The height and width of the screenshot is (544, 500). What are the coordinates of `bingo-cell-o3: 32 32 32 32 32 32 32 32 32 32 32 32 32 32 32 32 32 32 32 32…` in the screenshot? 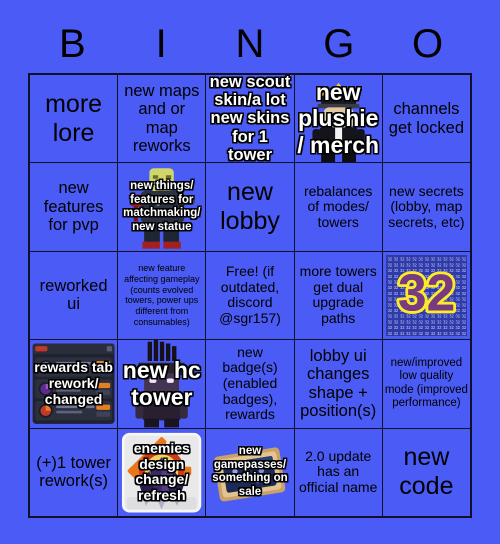 It's located at (426, 295).